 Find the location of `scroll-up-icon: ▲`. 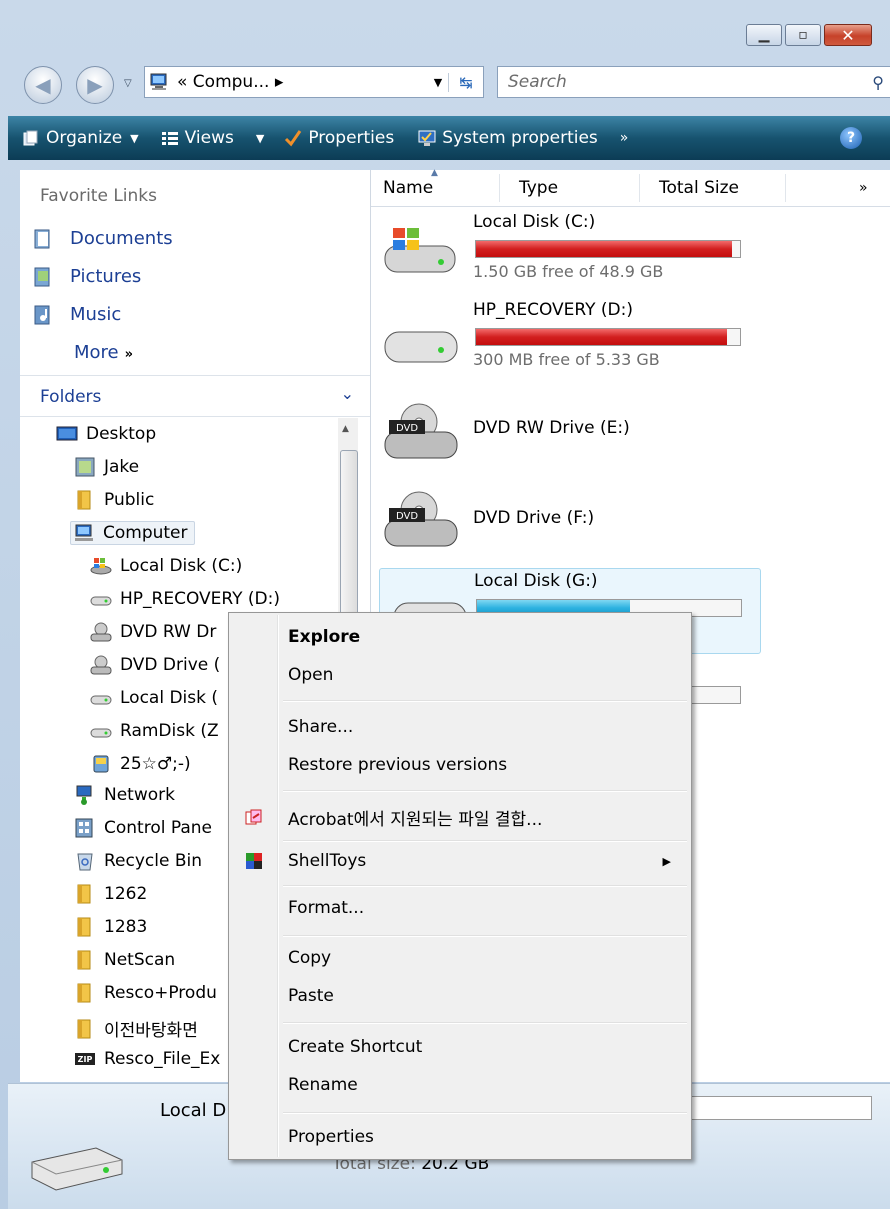

scroll-up-icon: ▲ is located at coordinates (345, 429).